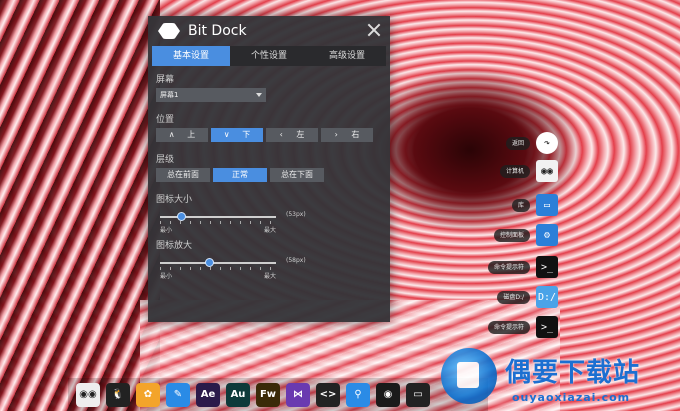  Describe the element at coordinates (296, 214) in the screenshot. I see `icon-size-value: (53px)` at that location.